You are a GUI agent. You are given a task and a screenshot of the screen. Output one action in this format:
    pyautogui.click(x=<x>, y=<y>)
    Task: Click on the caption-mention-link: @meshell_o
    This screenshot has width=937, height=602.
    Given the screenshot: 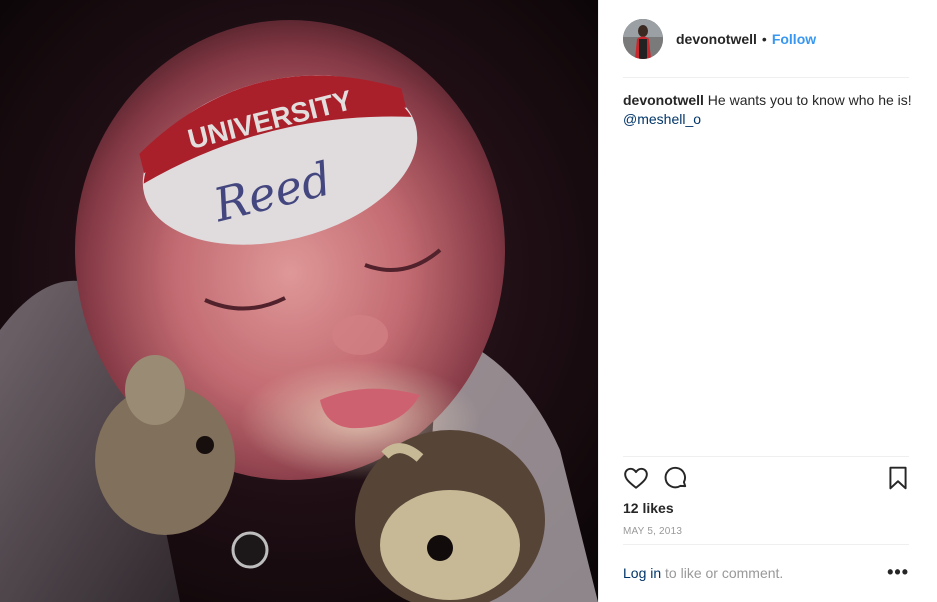 What is the action you would take?
    pyautogui.click(x=662, y=119)
    